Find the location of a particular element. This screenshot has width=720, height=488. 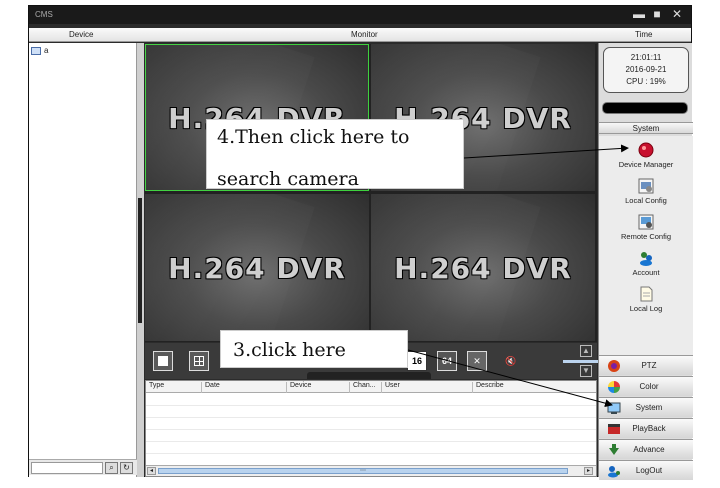

cpu-usage: CPU : 19% is located at coordinates (646, 81).